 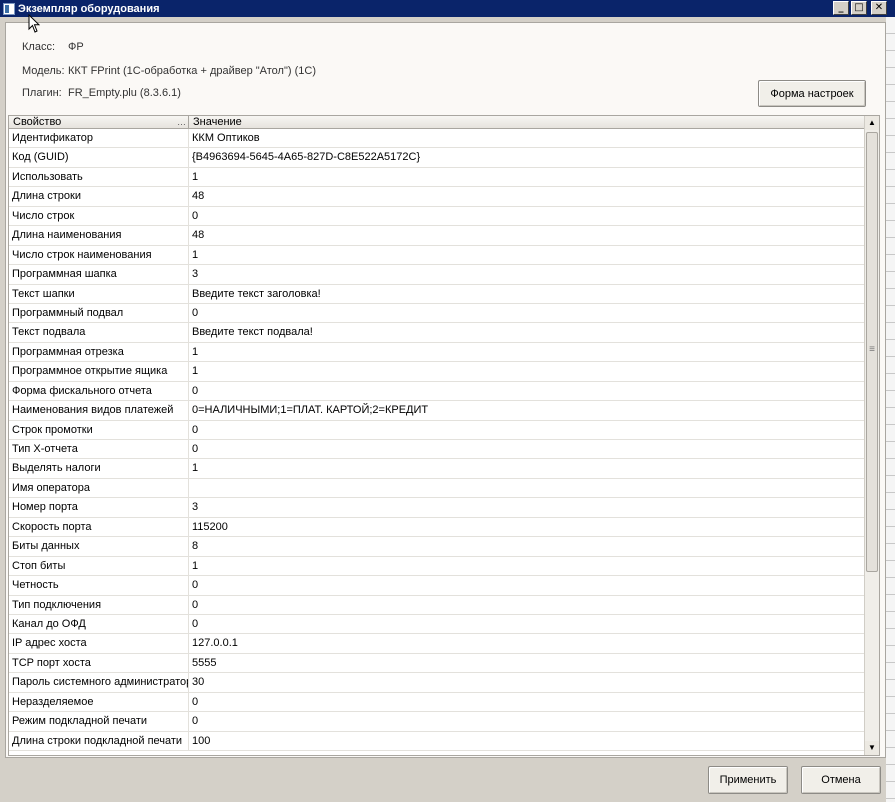 I want to click on table-row: Пароль системного администратора 30, so click(x=437, y=683).